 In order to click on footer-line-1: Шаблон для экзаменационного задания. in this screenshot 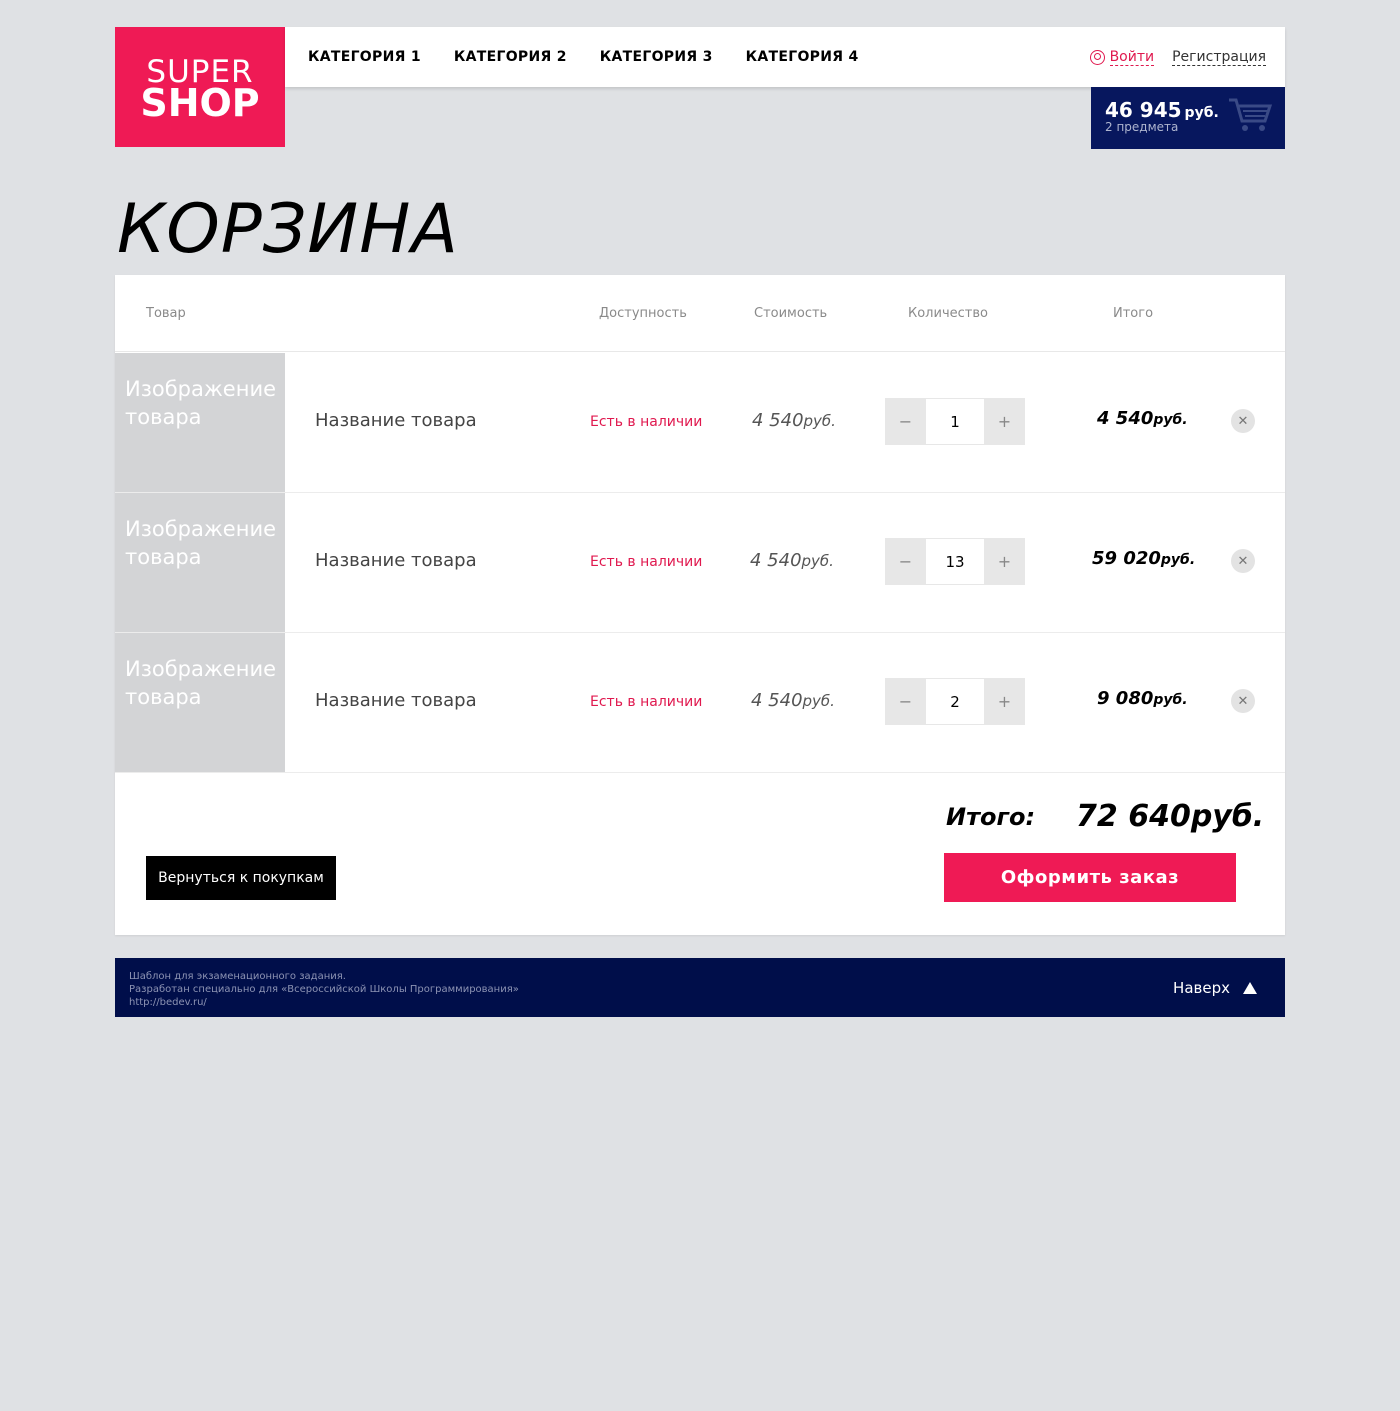, I will do `click(237, 976)`.